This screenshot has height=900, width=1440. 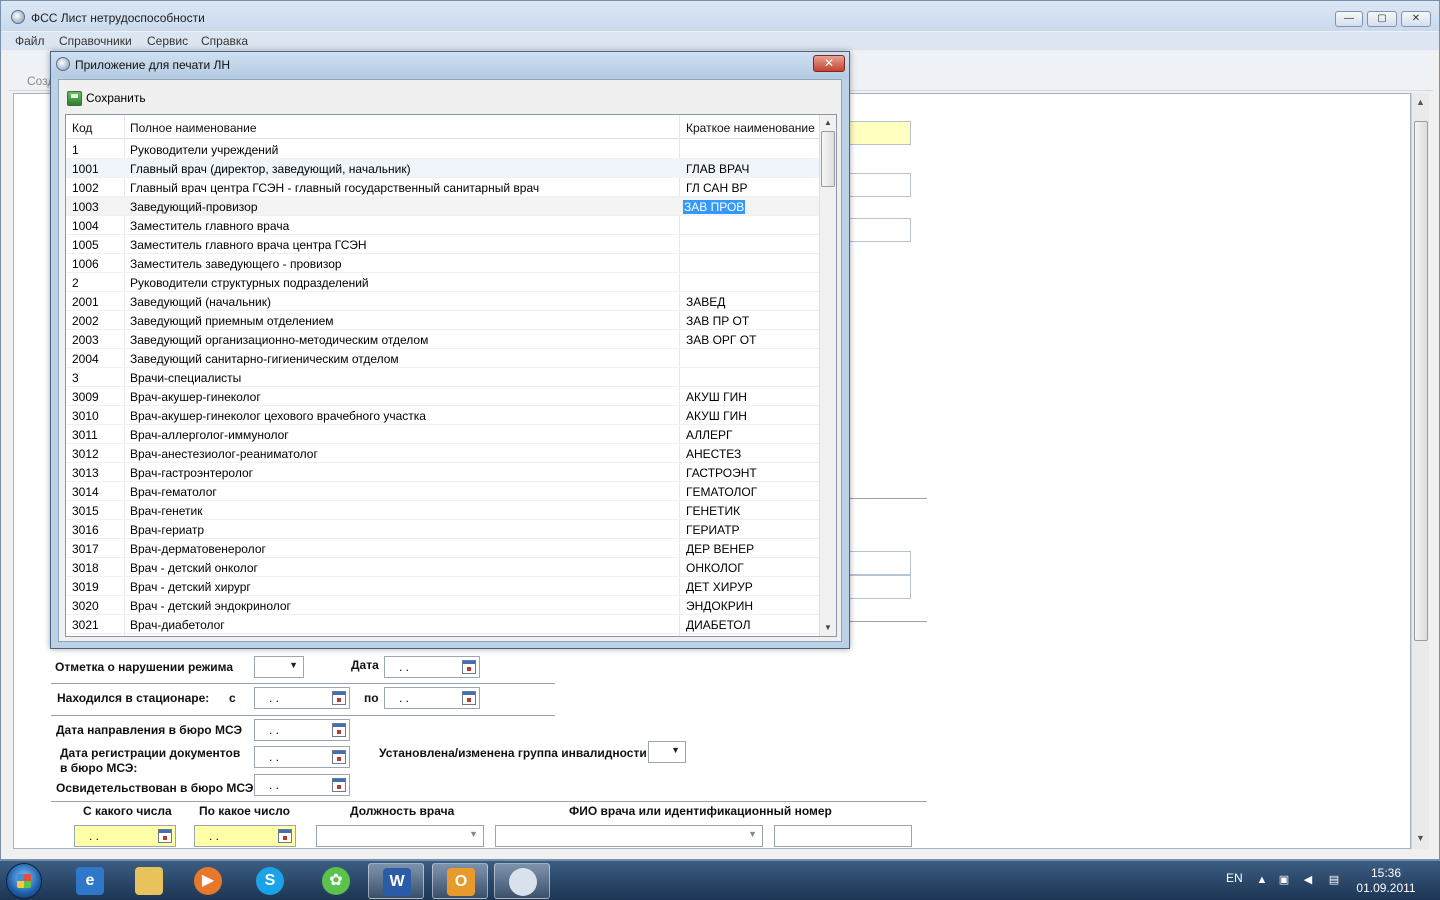 I want to click on table-row: 3019 Врач - детский хирург ДЕТ ХИРУР, so click(x=443, y=586).